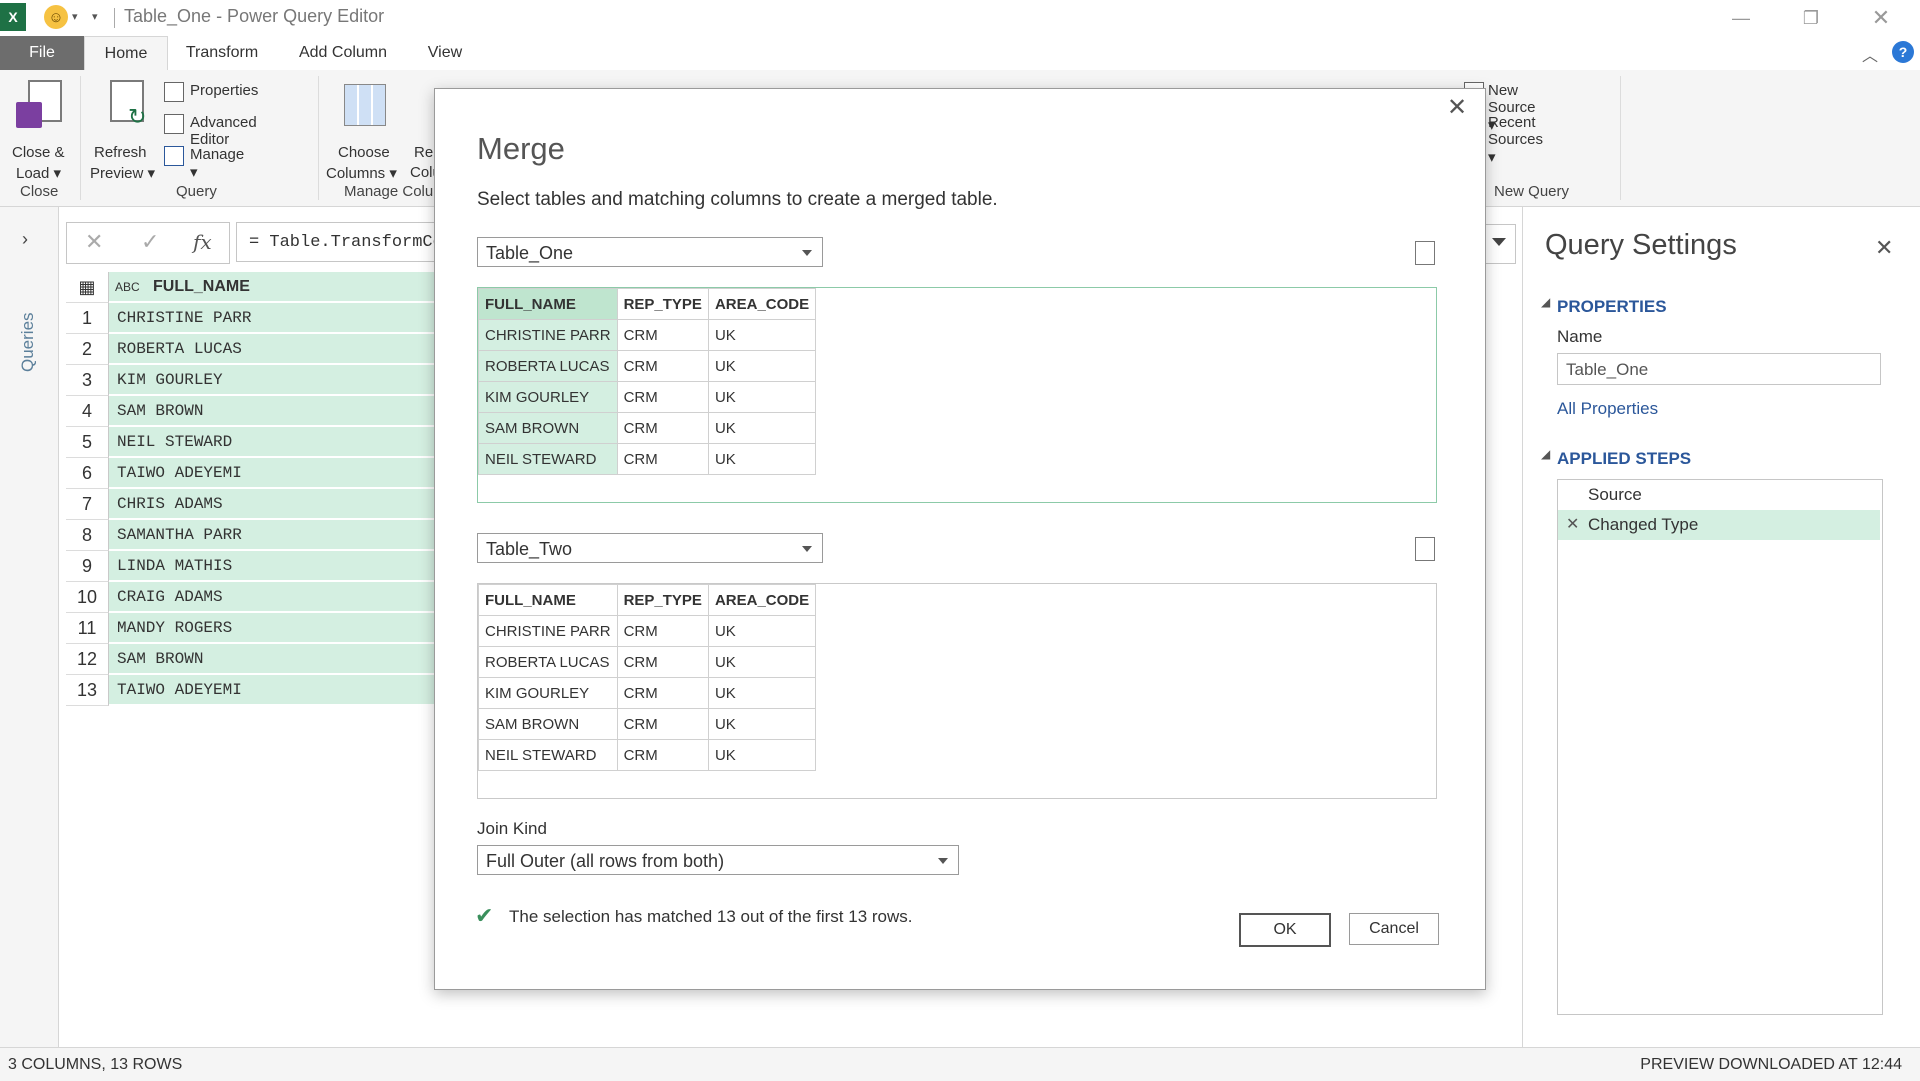 The width and height of the screenshot is (1920, 1081). What do you see at coordinates (1870, 54) in the screenshot?
I see `collapse-ribbon-icon: ︿` at bounding box center [1870, 54].